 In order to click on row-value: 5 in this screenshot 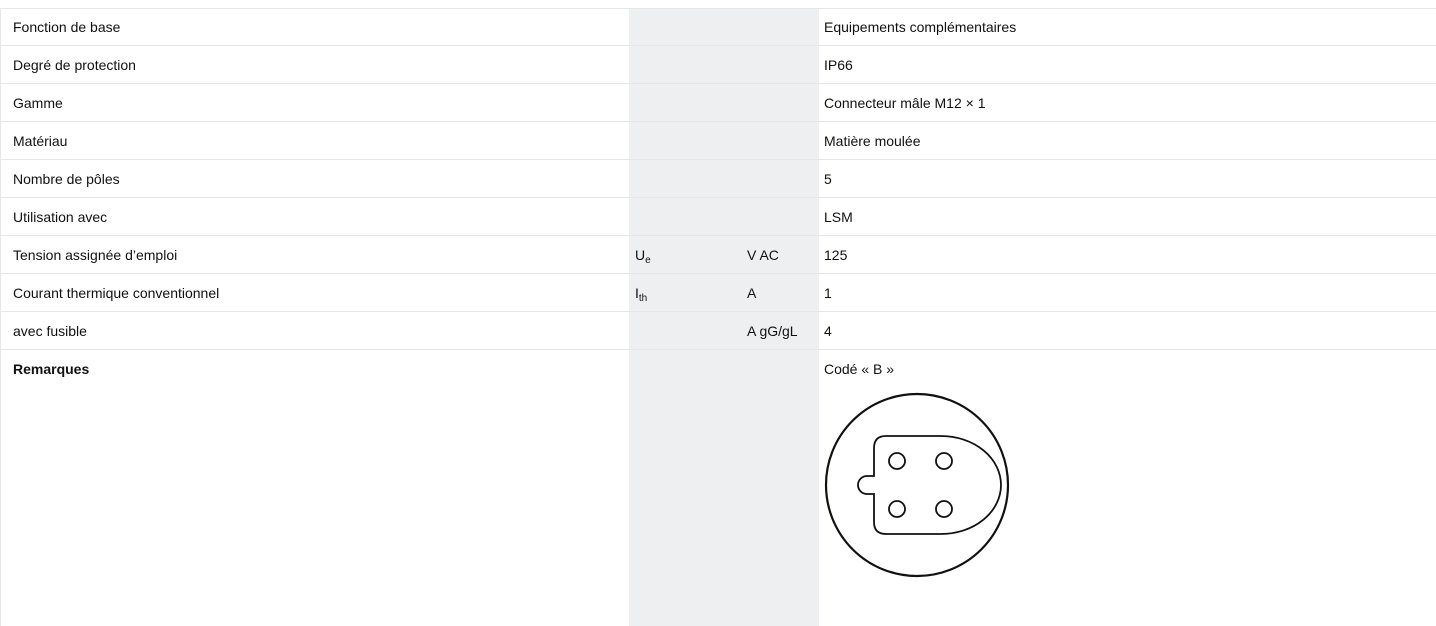, I will do `click(828, 179)`.